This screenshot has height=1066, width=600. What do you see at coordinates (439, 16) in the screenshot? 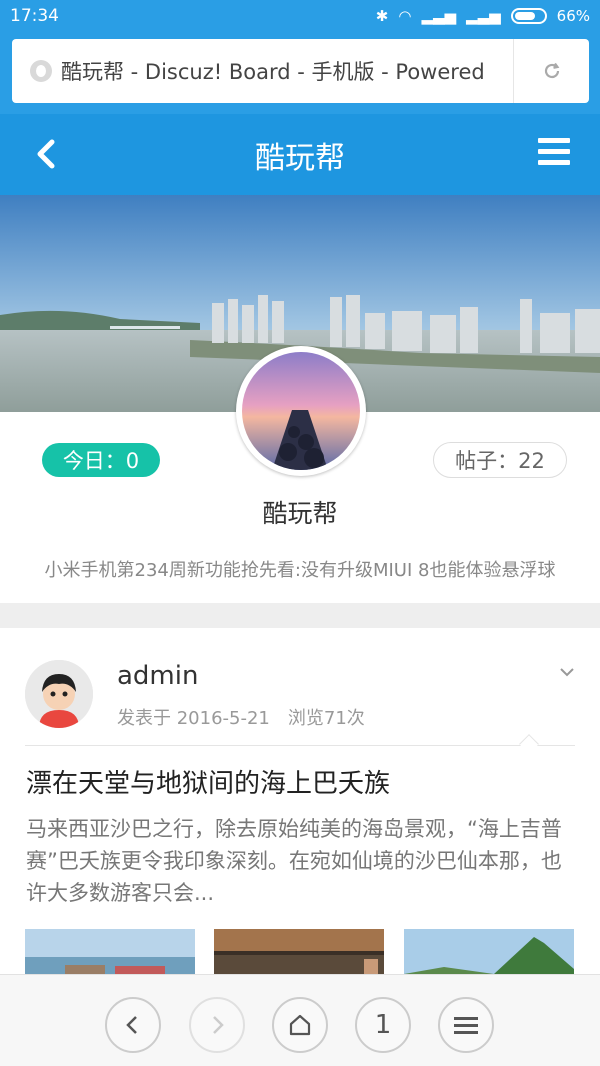
I see `signal-icon: ▂▃▅` at bounding box center [439, 16].